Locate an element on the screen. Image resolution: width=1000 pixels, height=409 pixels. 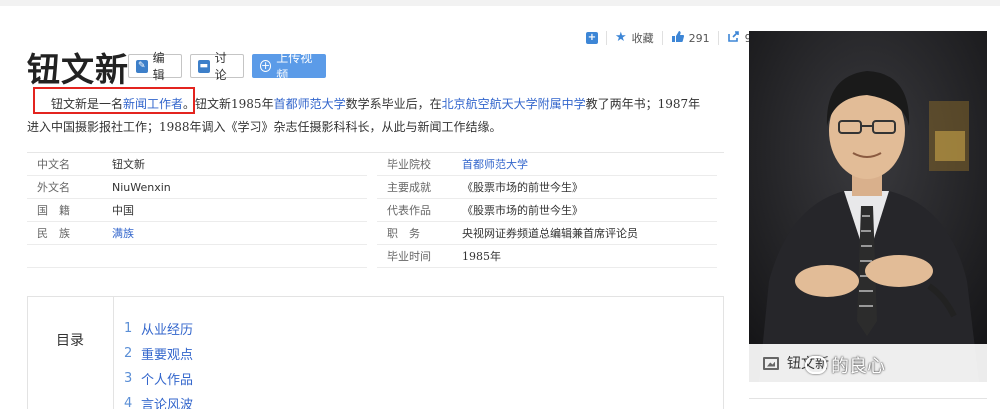
favorite-action: ★ 收藏 is located at coordinates (635, 38).